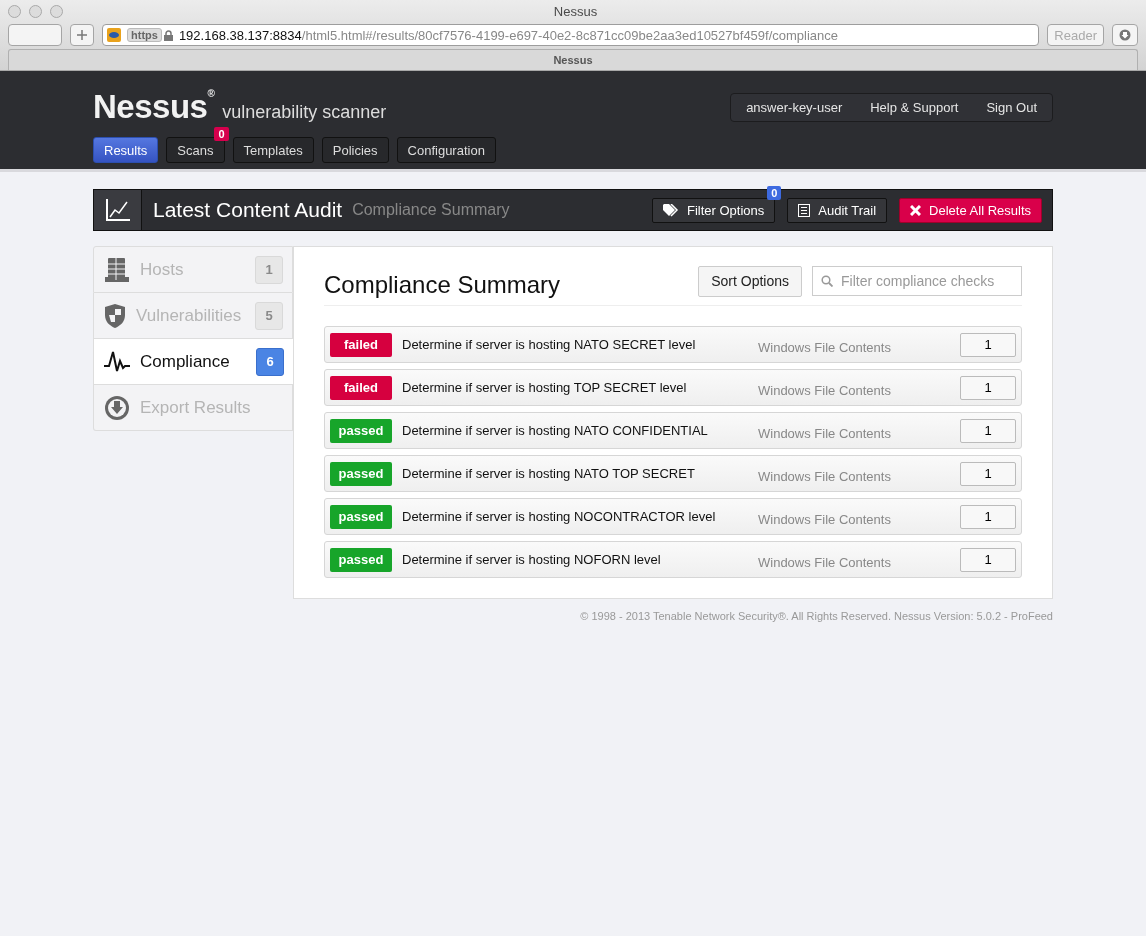 The image size is (1146, 936). I want to click on check-name: Determine if server is hosting TOP SECRET level, so click(545, 387).